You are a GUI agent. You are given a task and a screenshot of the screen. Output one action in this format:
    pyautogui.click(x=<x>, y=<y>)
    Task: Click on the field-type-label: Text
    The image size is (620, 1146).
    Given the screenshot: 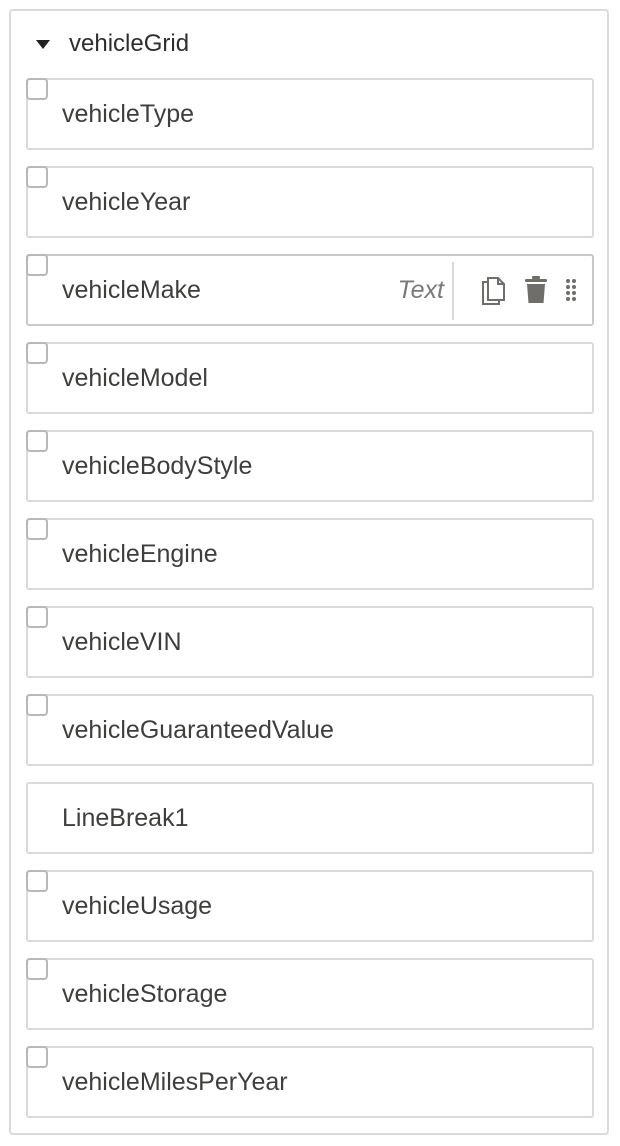 What is the action you would take?
    pyautogui.click(x=420, y=290)
    